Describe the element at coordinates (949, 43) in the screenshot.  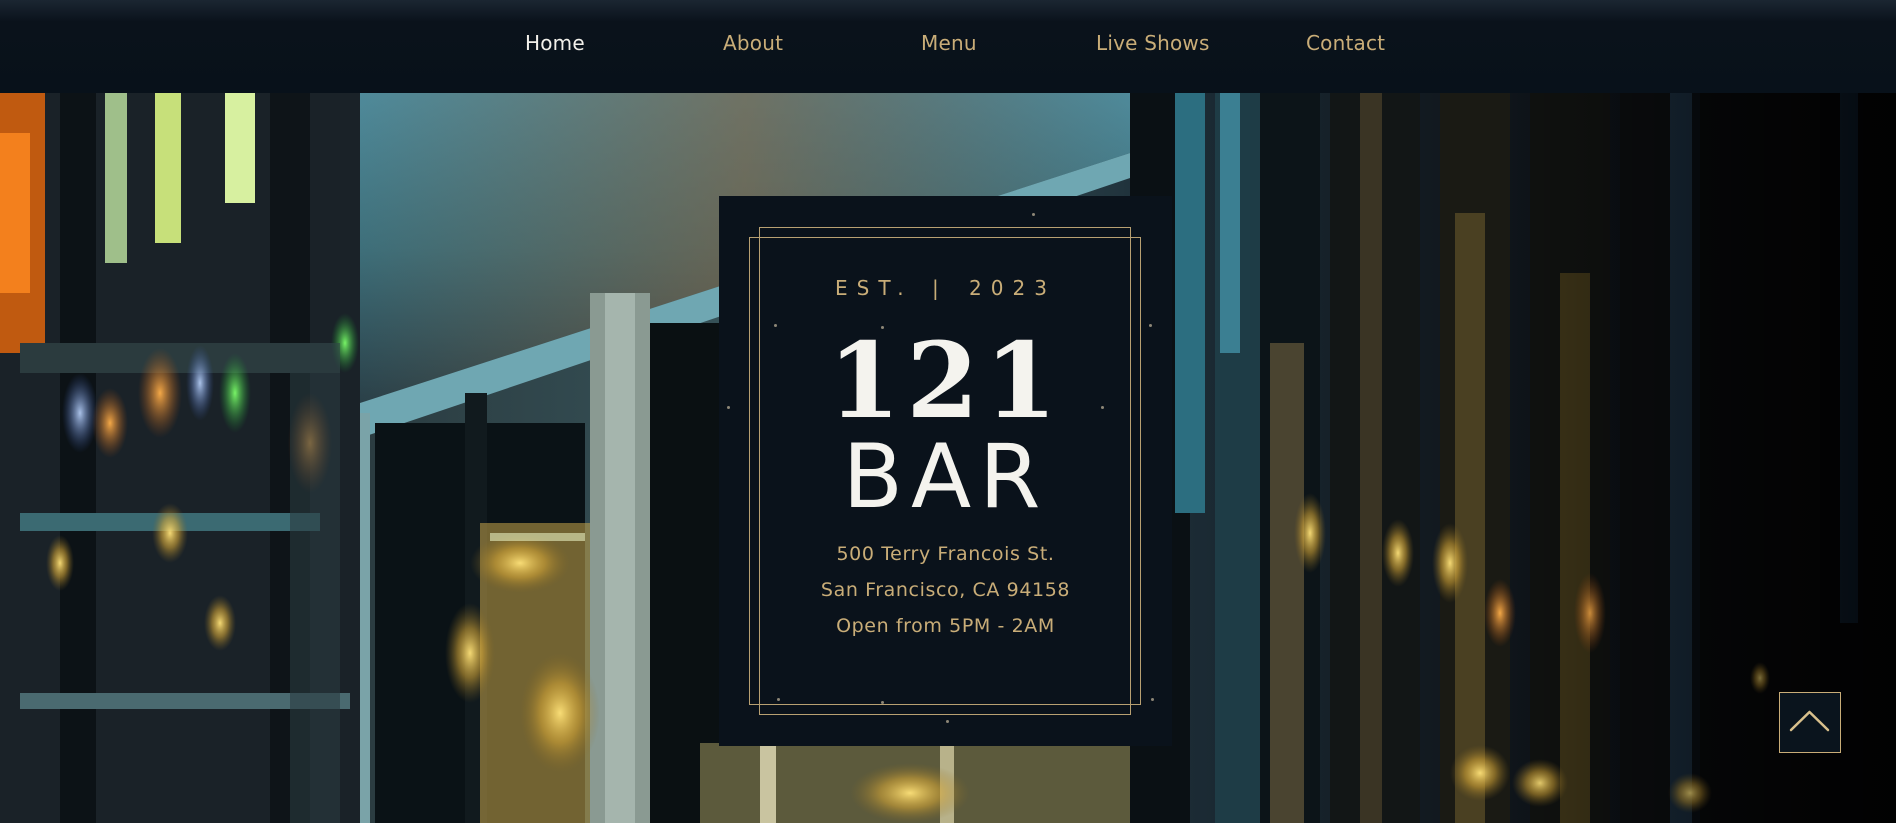
I see `nav-menu-link: Menu` at that location.